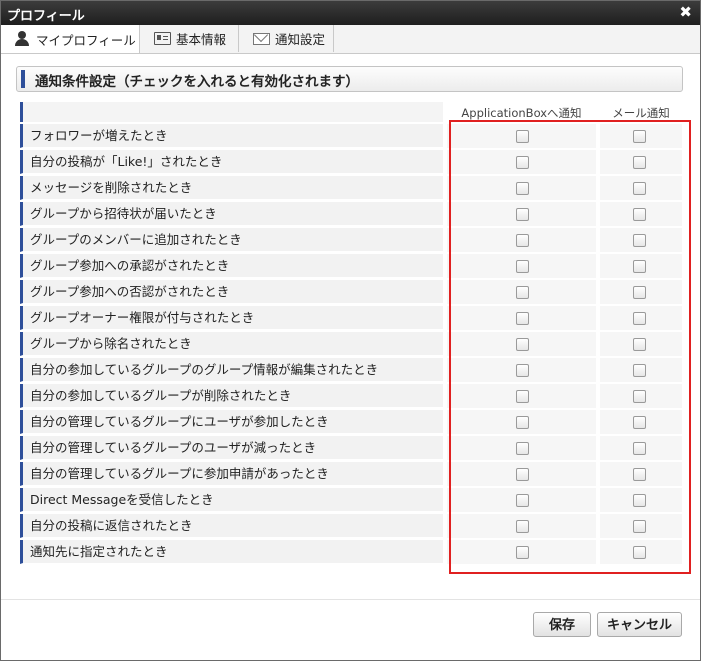 The height and width of the screenshot is (661, 701). I want to click on tab-basic-info: 基本情報, so click(189, 38).